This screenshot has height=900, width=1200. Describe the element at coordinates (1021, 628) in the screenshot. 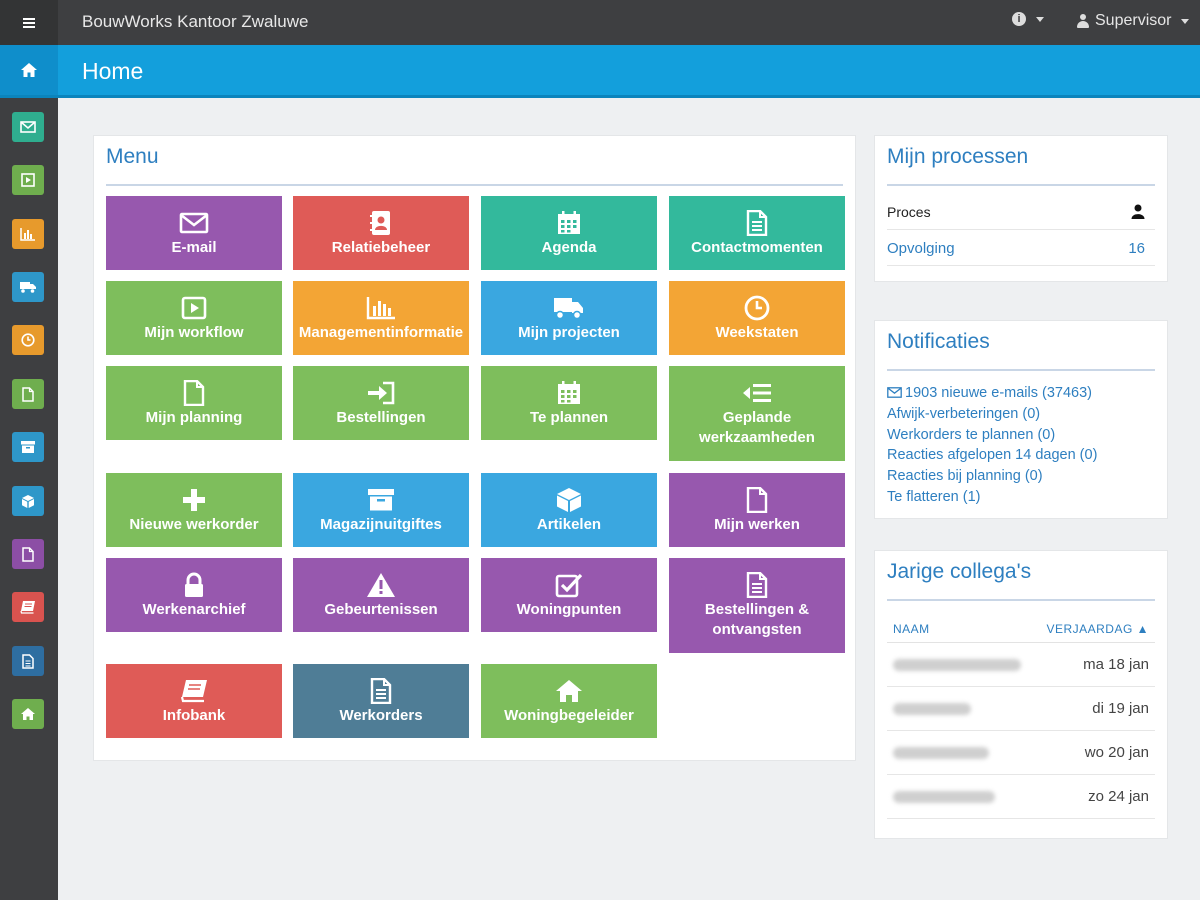

I see `birthdays-table-header: NAAM VERJAARDAG ▲` at that location.